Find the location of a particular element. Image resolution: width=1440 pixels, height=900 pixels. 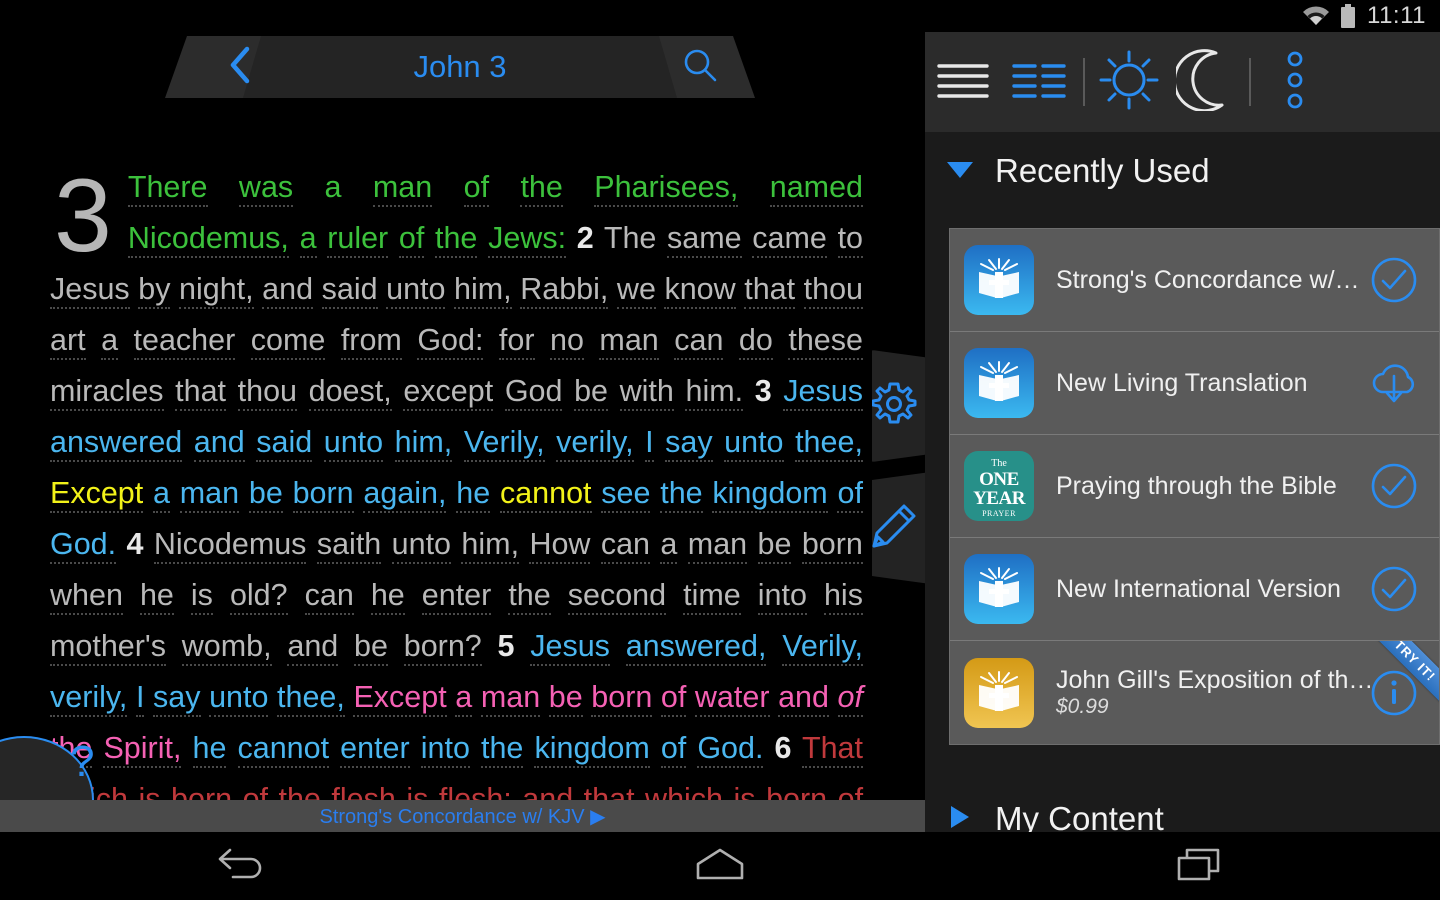

icon-line-4: PRAYER is located at coordinates (999, 513).